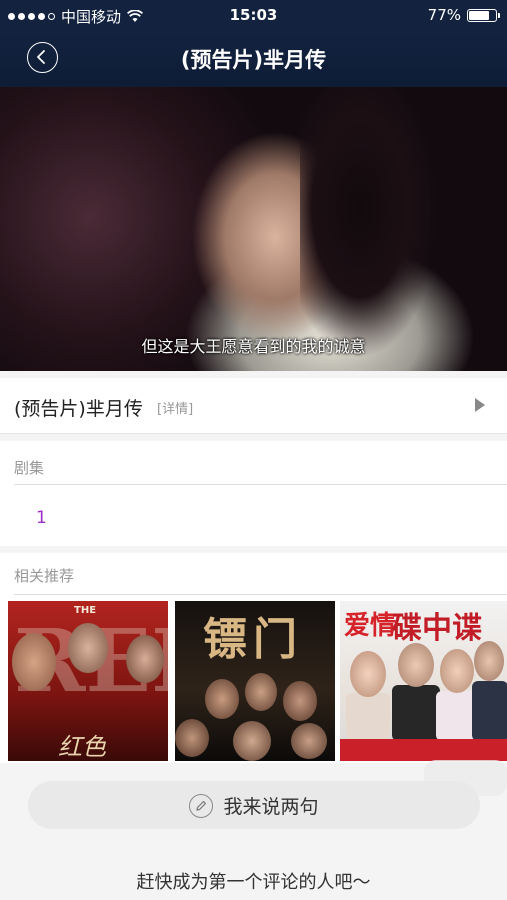  I want to click on poster-calligraphy-title: 红色, so click(82, 747).